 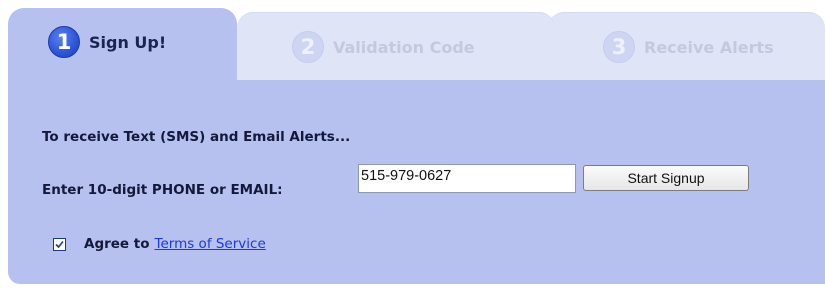 What do you see at coordinates (709, 47) in the screenshot?
I see `tab-receive-alerts-label: Receive Alerts` at bounding box center [709, 47].